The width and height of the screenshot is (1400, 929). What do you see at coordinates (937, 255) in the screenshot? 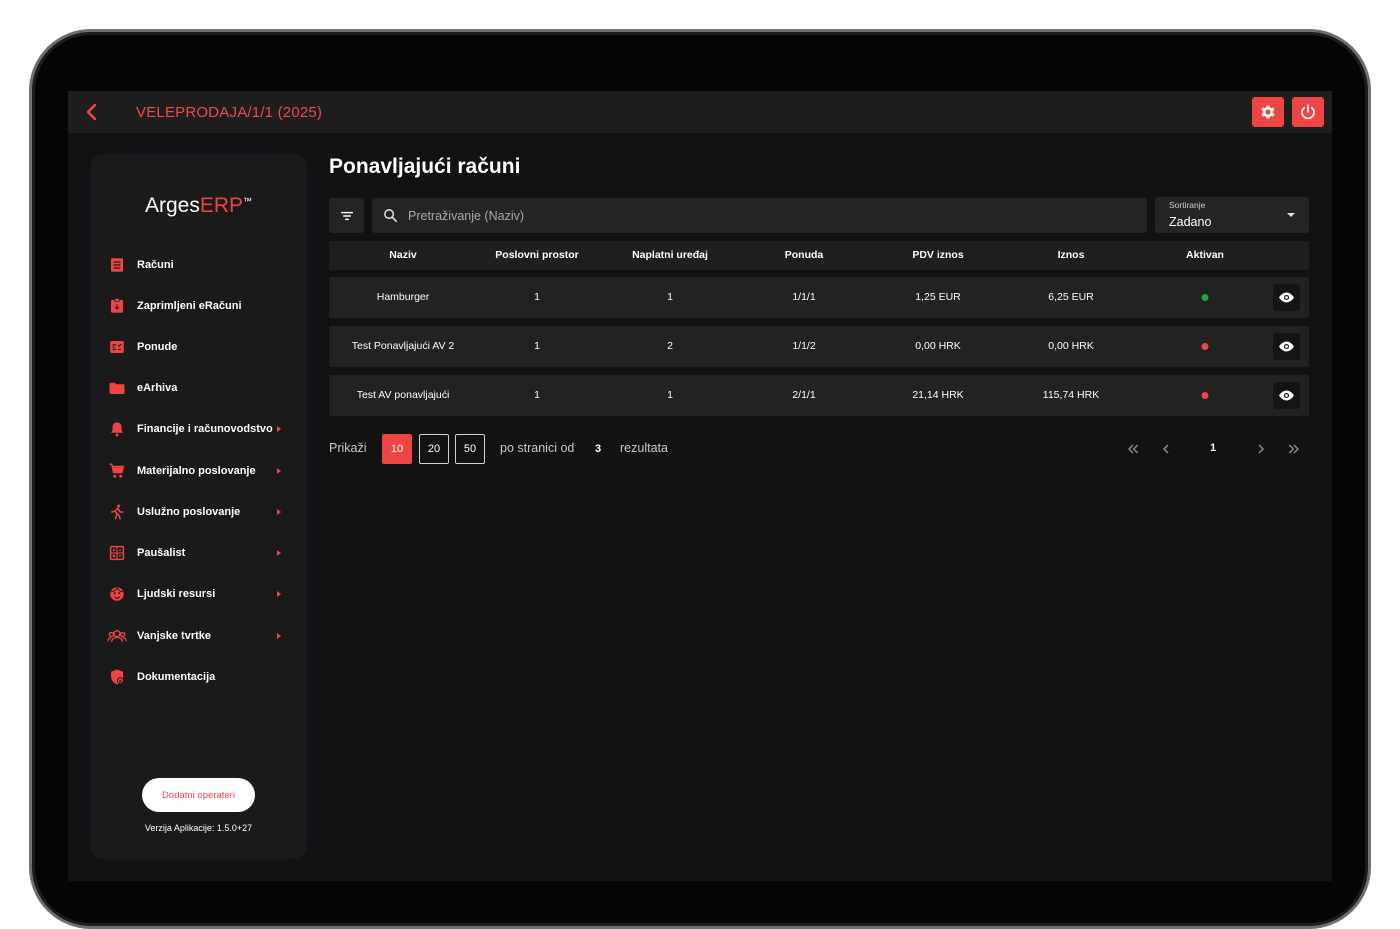
I see `column-header-pdv-iznos: PDV iznos` at bounding box center [937, 255].